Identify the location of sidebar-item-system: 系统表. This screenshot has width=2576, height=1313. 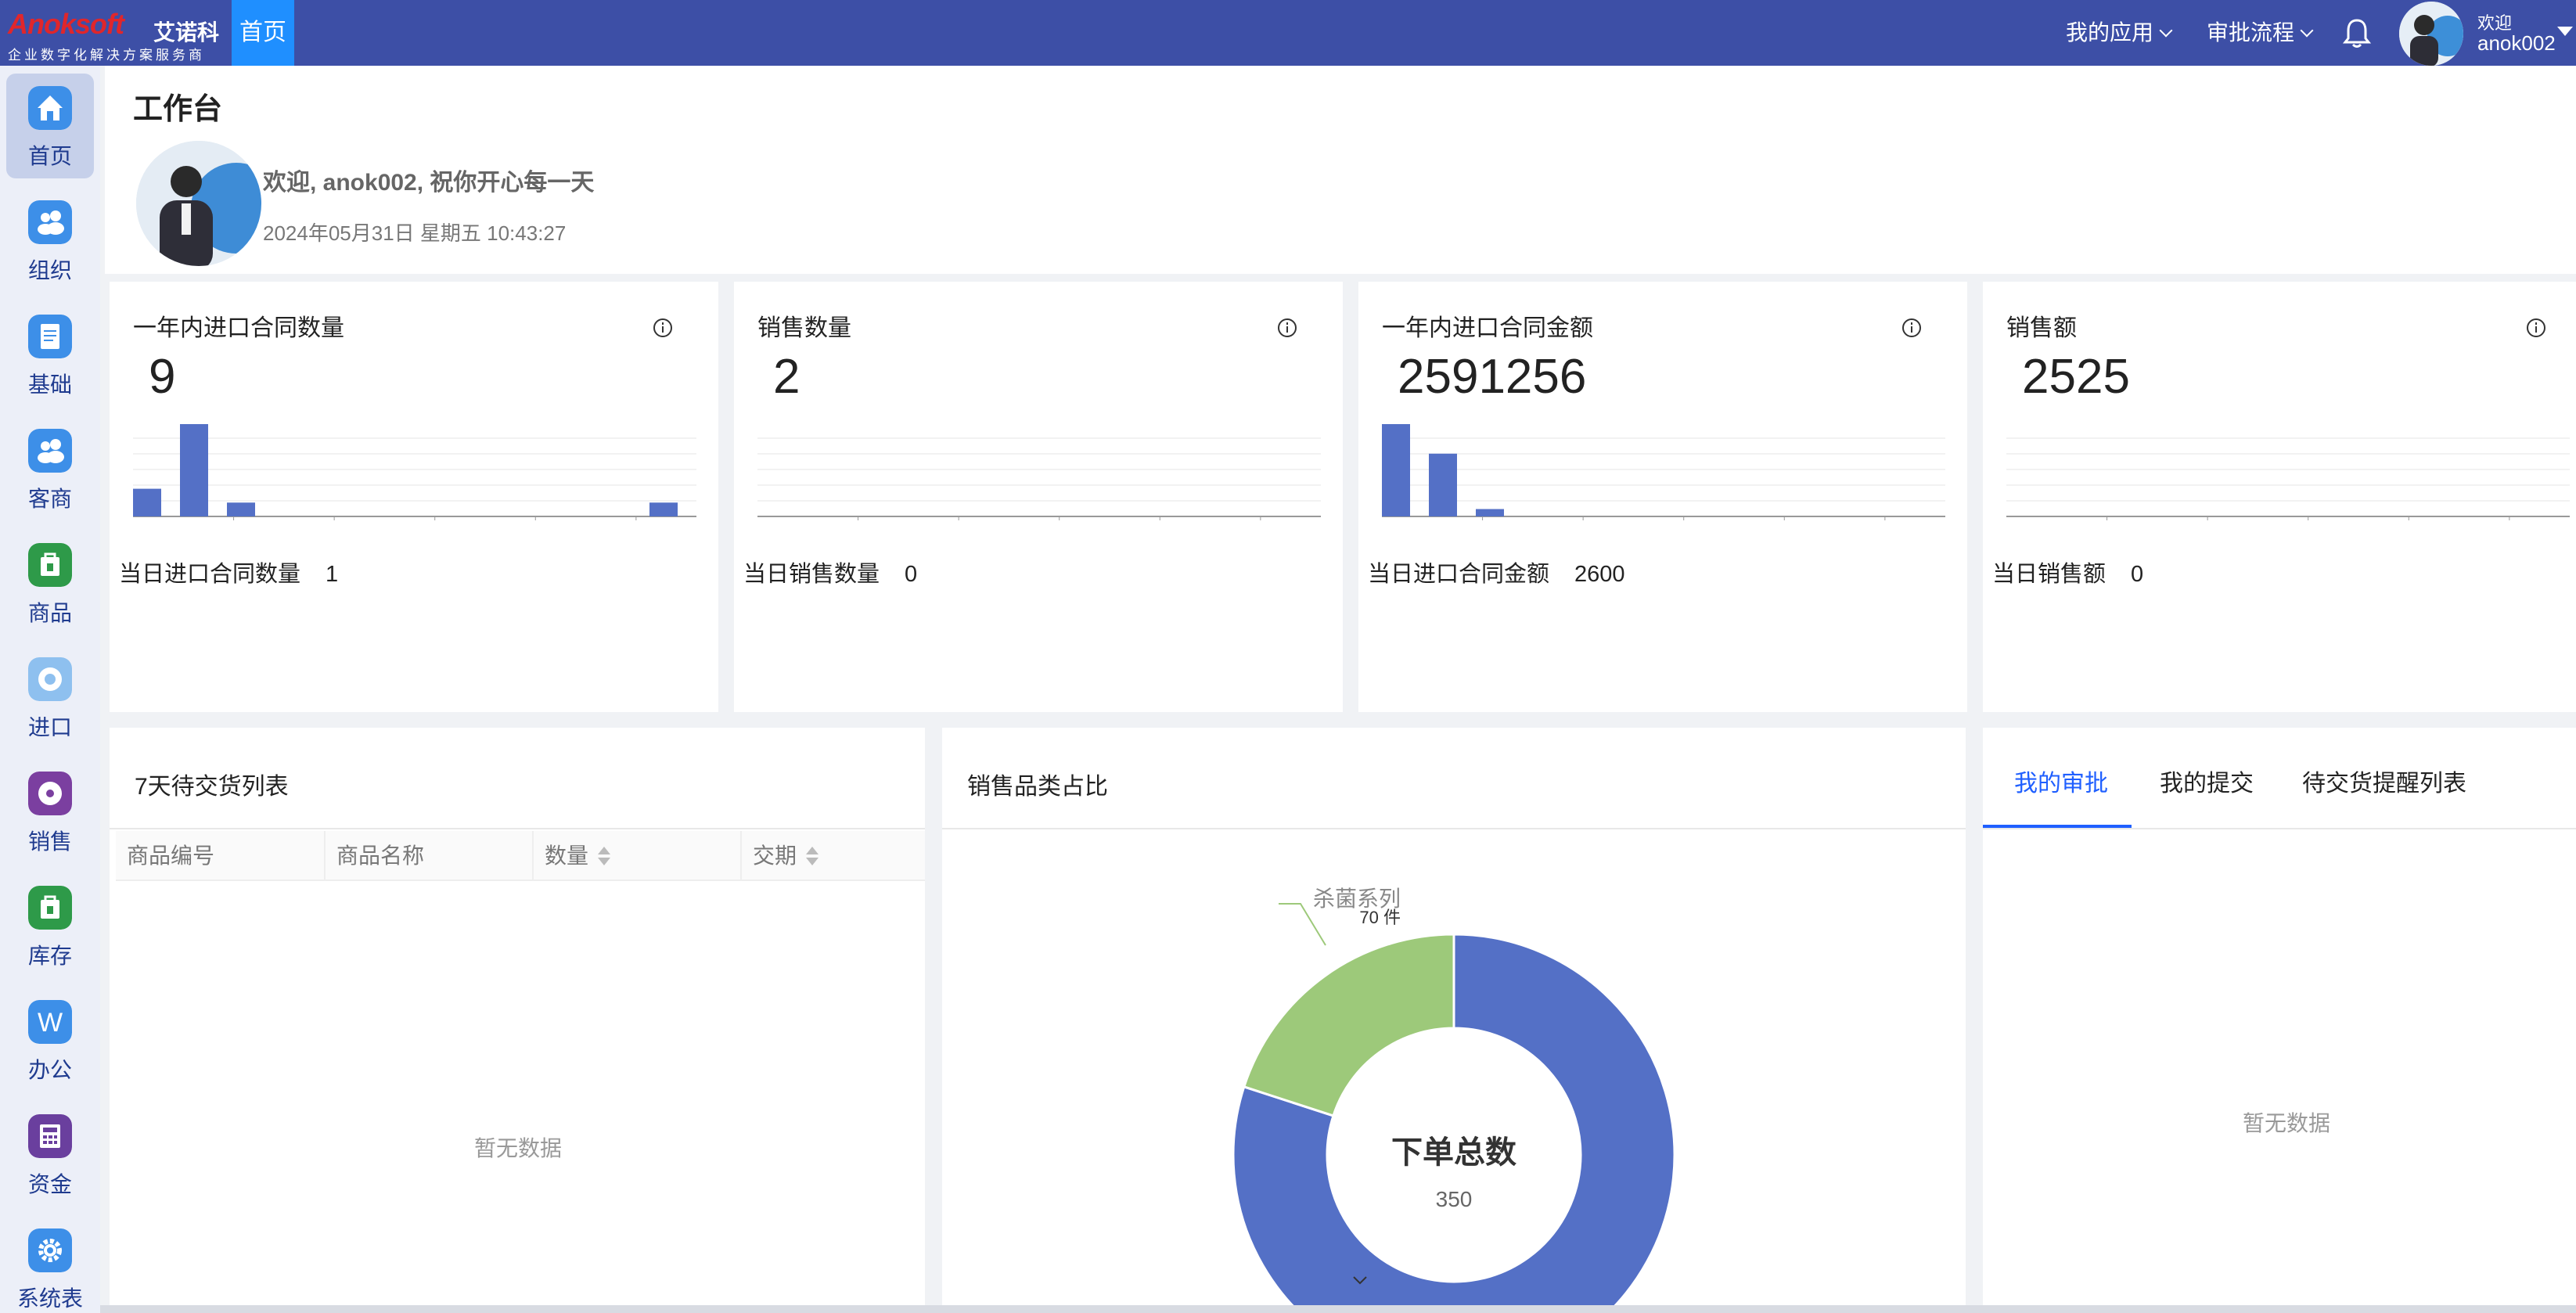
(50, 1264).